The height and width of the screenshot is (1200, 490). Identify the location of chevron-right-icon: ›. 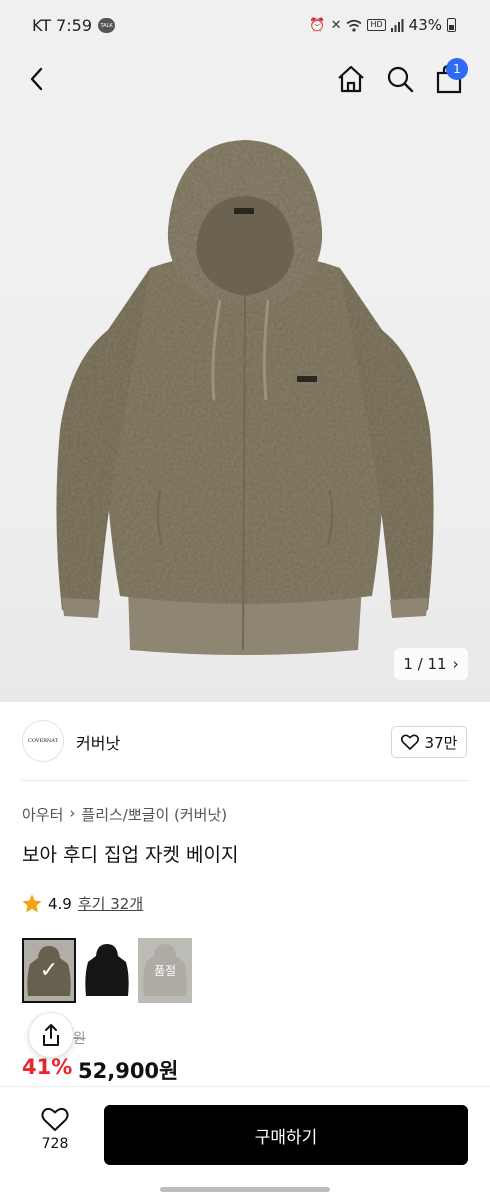
(455, 664).